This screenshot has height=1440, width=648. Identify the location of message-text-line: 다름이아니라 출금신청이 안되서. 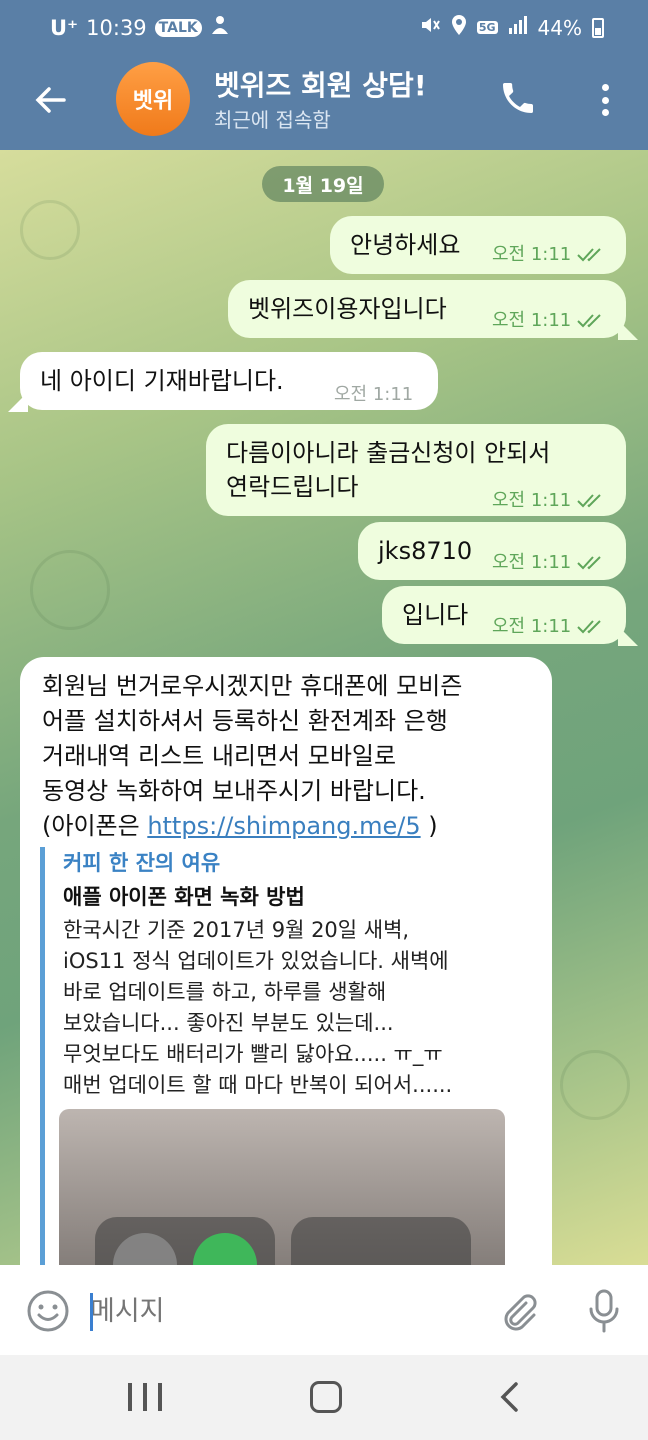
(388, 453).